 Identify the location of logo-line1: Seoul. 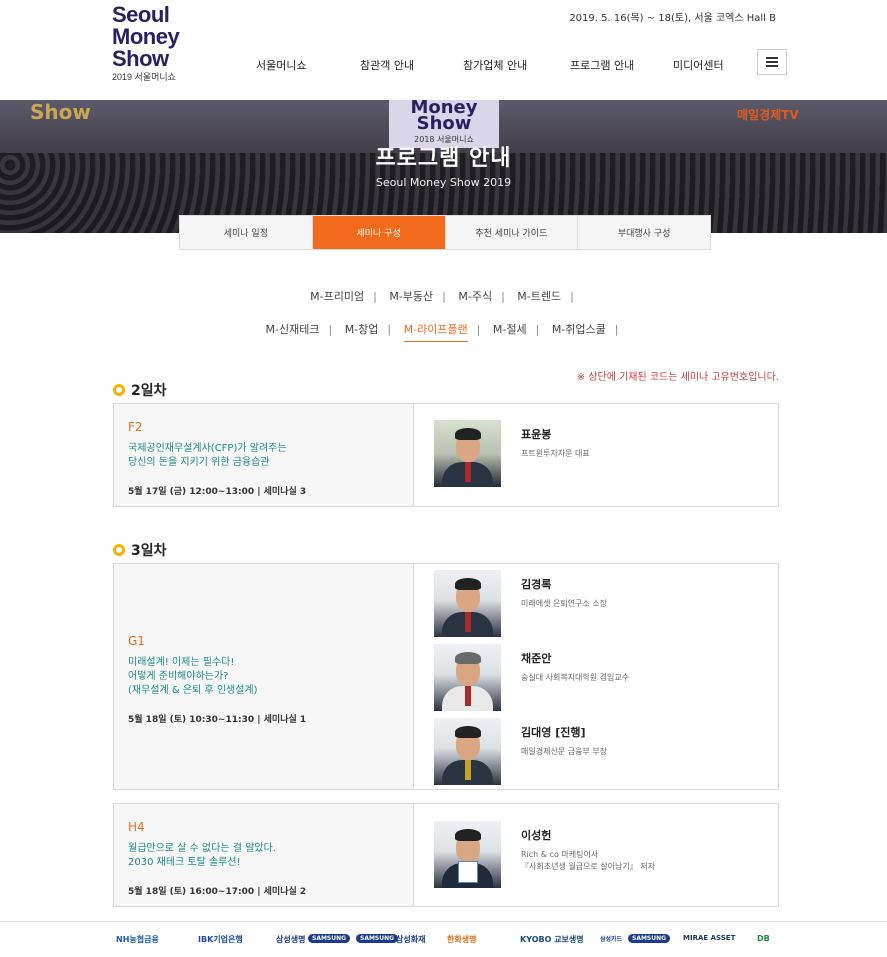
(141, 14).